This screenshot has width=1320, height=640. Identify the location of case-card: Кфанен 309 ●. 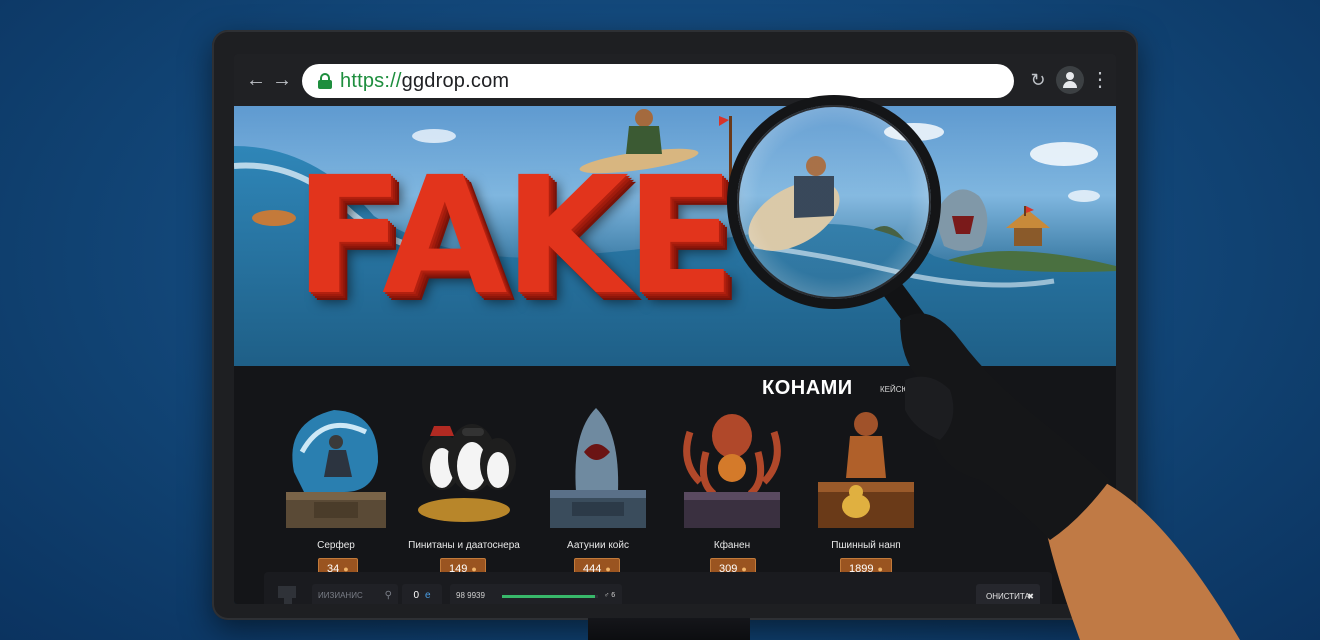
(732, 492).